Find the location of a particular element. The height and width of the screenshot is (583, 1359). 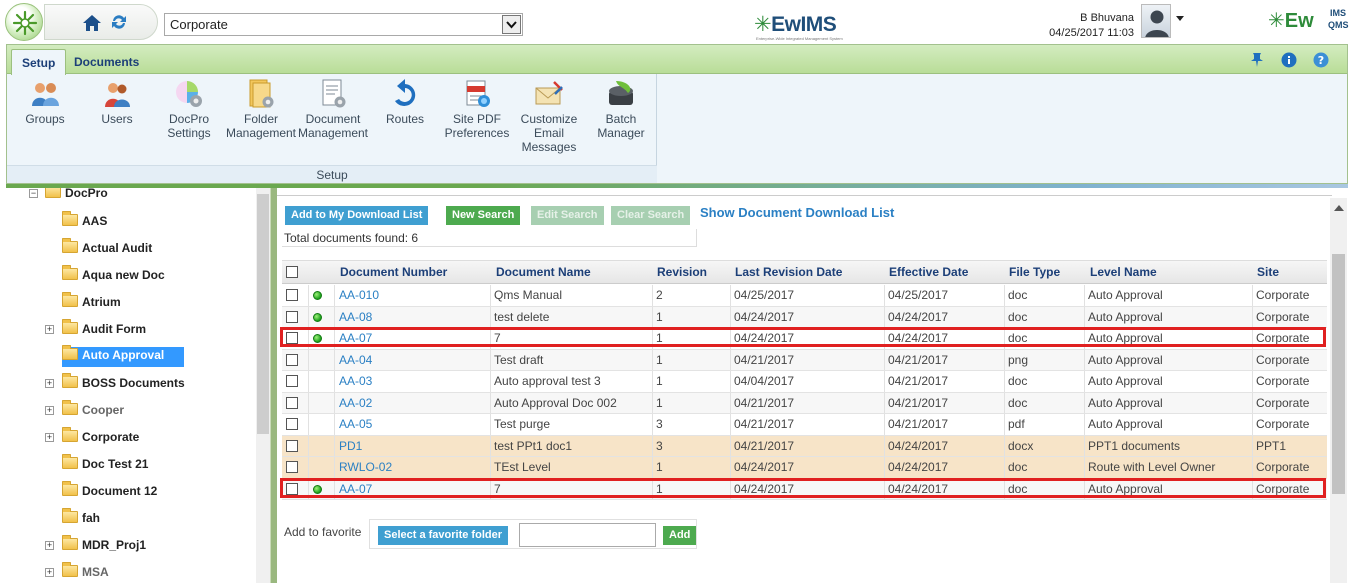

routes-button: Routes is located at coordinates (405, 102).